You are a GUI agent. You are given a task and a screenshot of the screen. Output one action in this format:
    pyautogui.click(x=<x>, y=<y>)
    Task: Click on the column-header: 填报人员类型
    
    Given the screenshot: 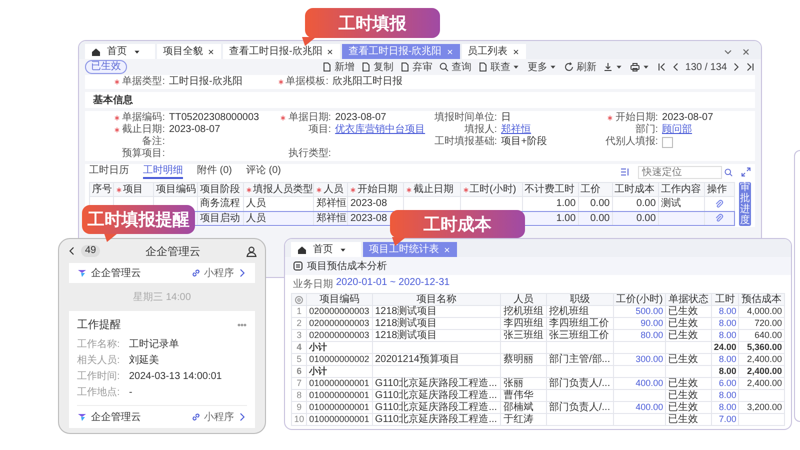 What is the action you would take?
    pyautogui.click(x=279, y=189)
    